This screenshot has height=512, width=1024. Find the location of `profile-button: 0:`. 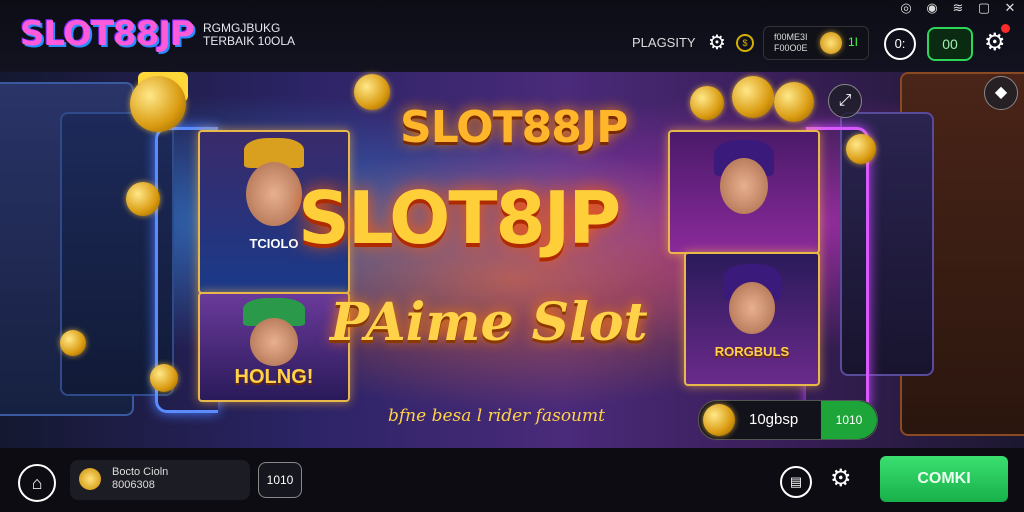

profile-button: 0: is located at coordinates (900, 44).